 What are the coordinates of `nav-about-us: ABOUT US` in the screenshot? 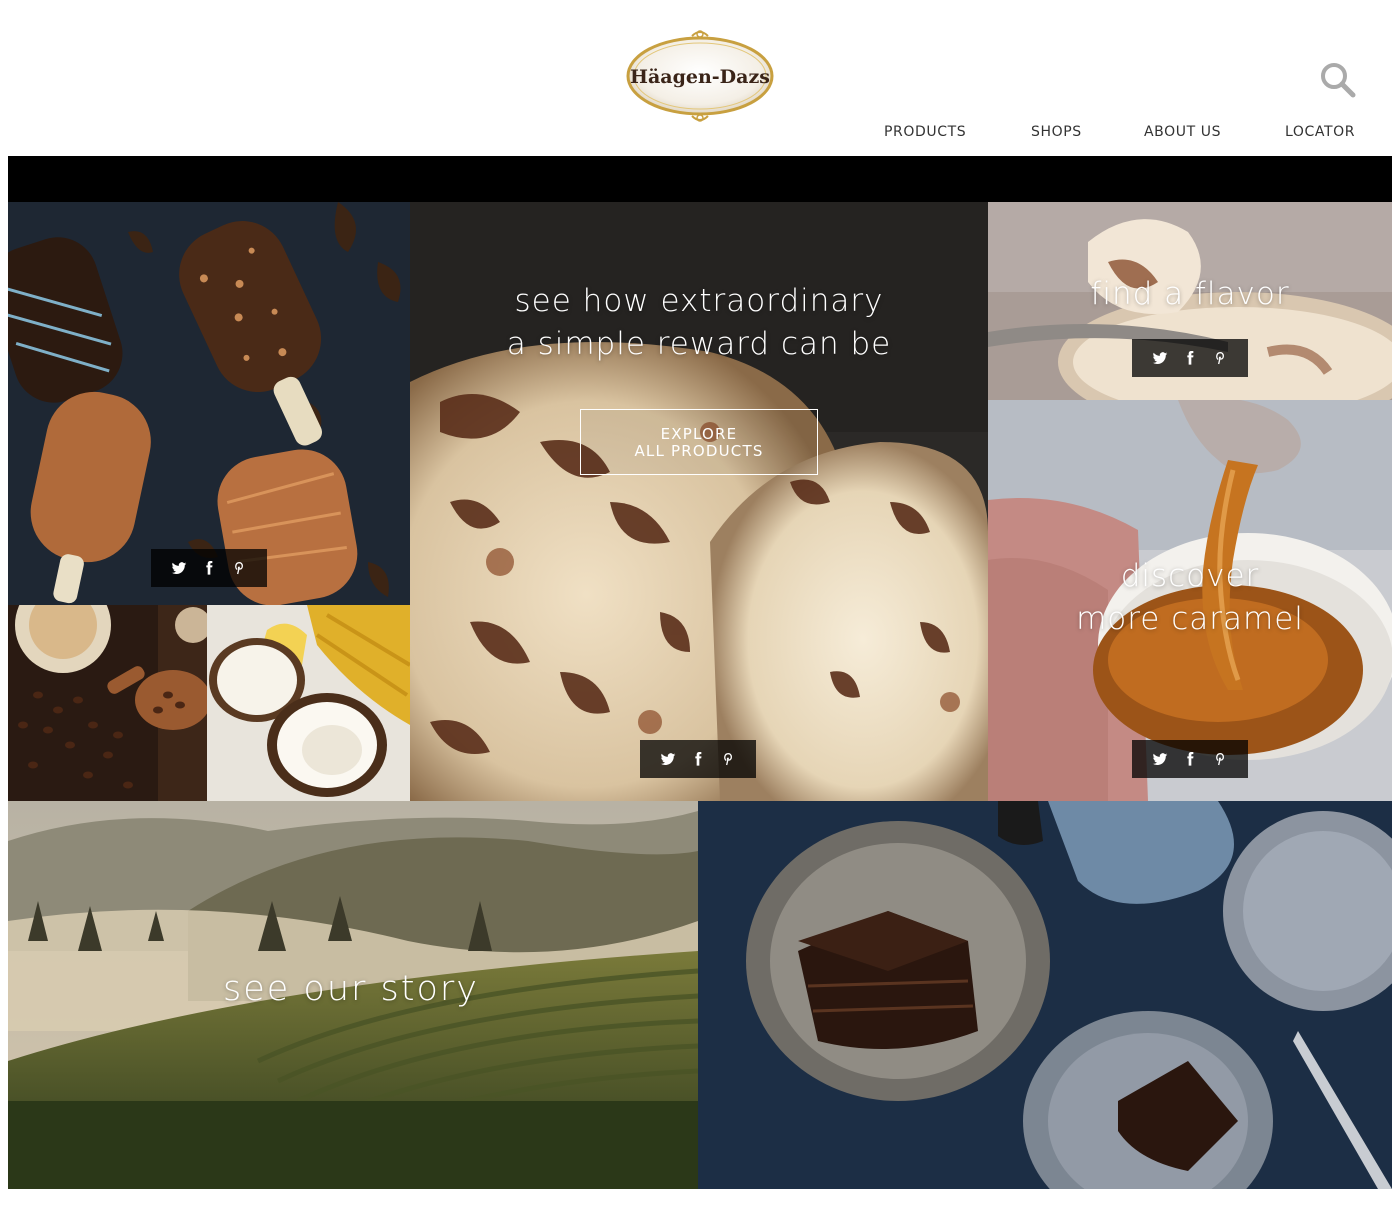 It's located at (1182, 132).